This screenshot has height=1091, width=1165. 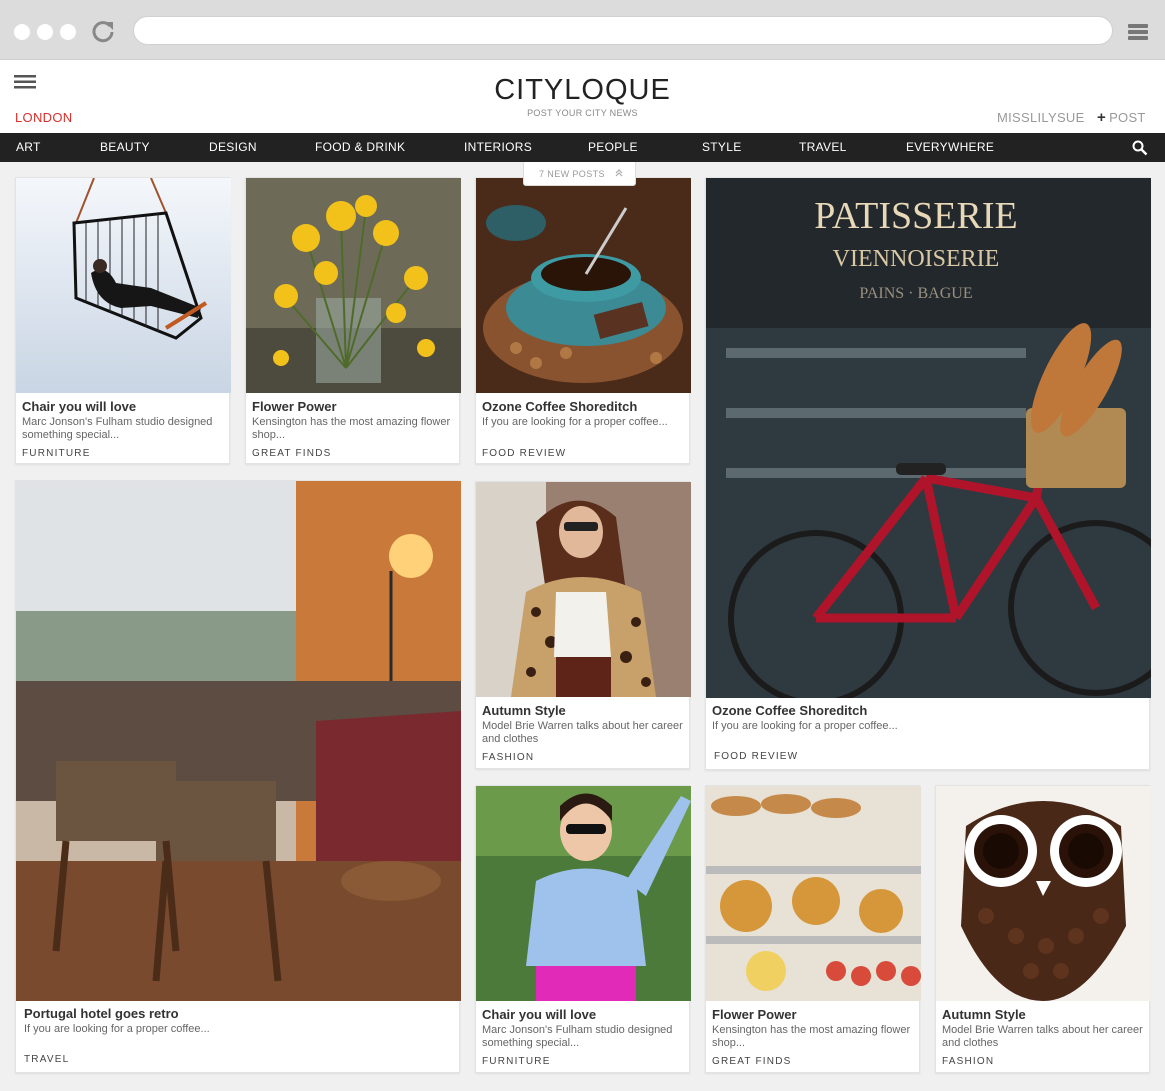 What do you see at coordinates (103, 31) in the screenshot?
I see `reload-icon` at bounding box center [103, 31].